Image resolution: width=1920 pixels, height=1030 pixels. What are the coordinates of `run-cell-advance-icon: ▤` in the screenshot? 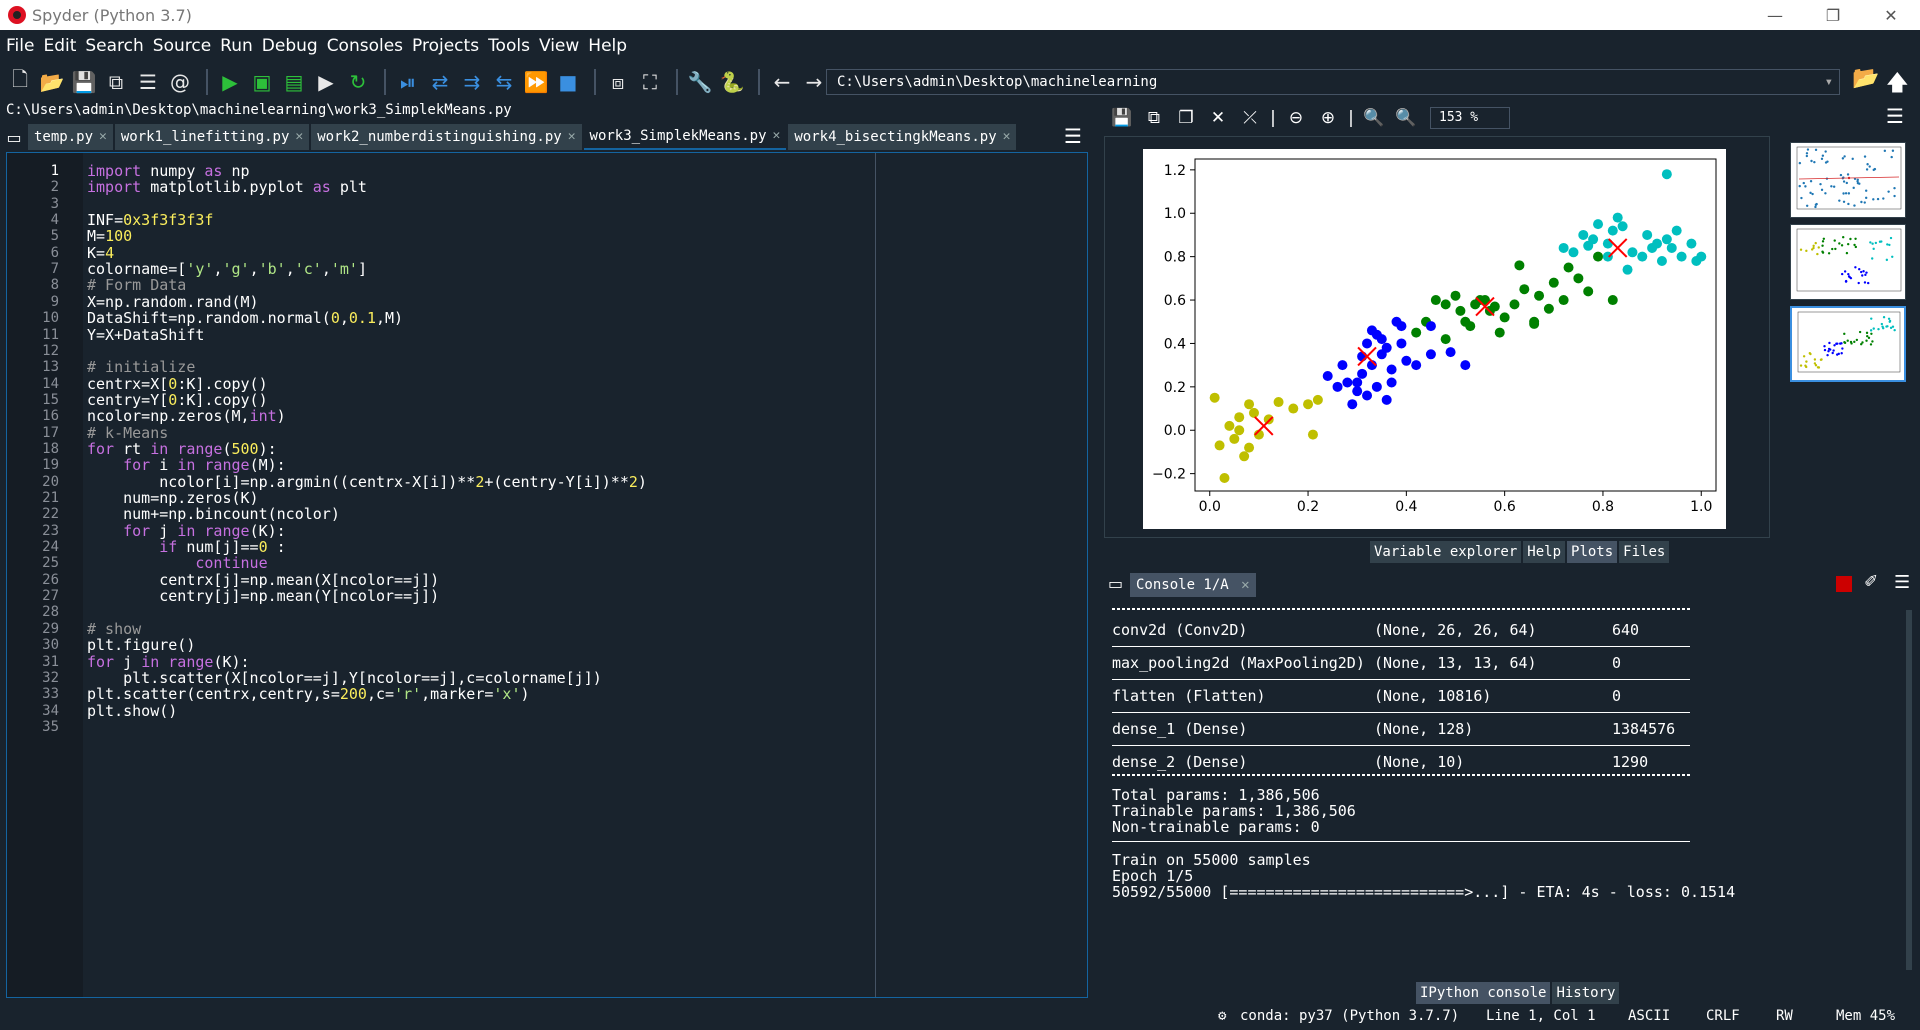 It's located at (294, 82).